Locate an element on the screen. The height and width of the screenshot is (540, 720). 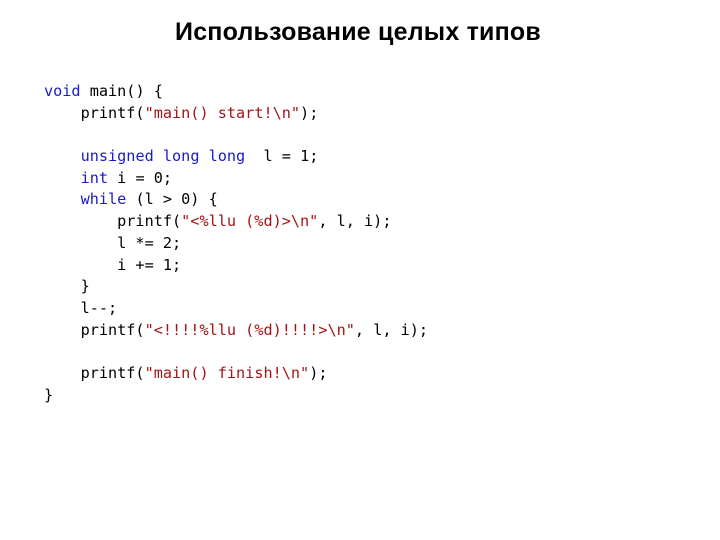
code-text: i = 0; is located at coordinates (140, 177).